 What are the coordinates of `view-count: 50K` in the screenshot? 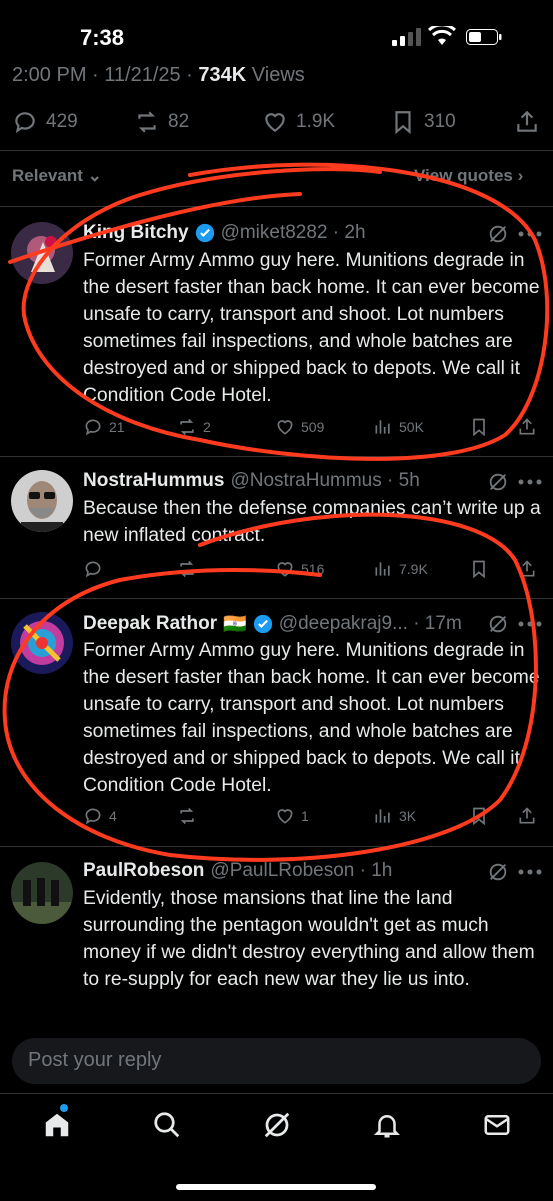 It's located at (411, 427).